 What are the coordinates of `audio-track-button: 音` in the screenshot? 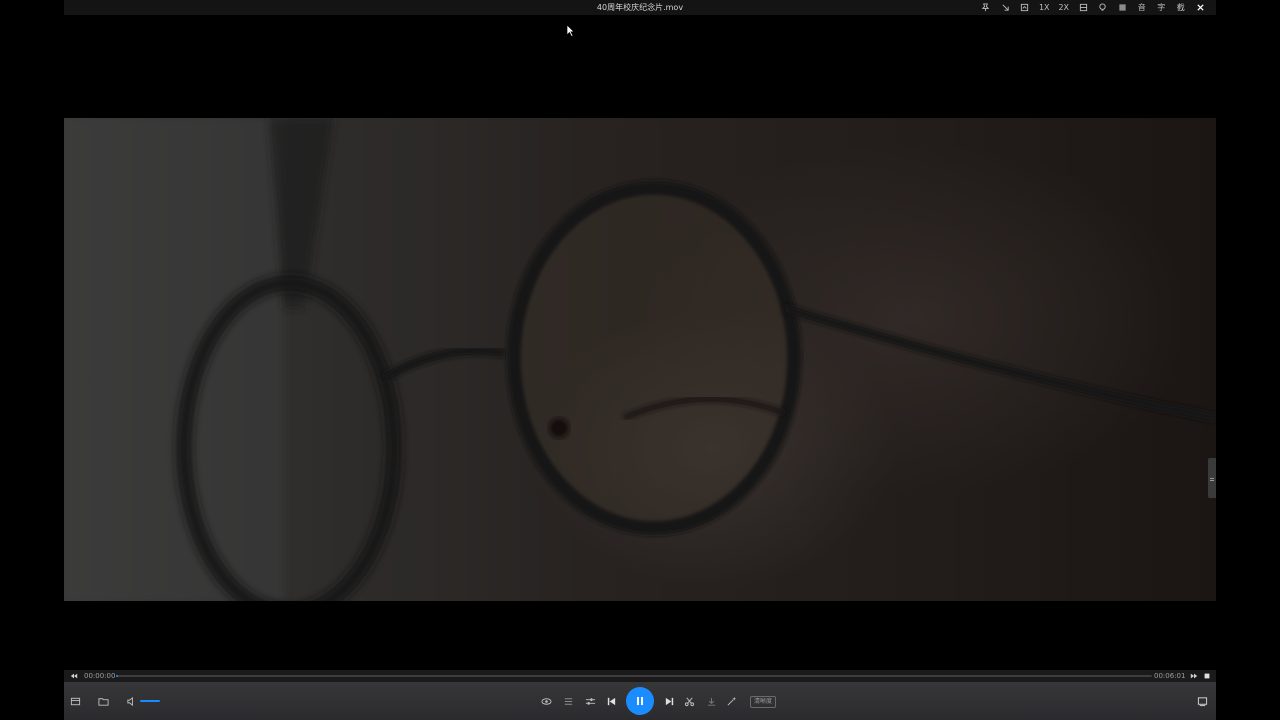 It's located at (1142, 7).